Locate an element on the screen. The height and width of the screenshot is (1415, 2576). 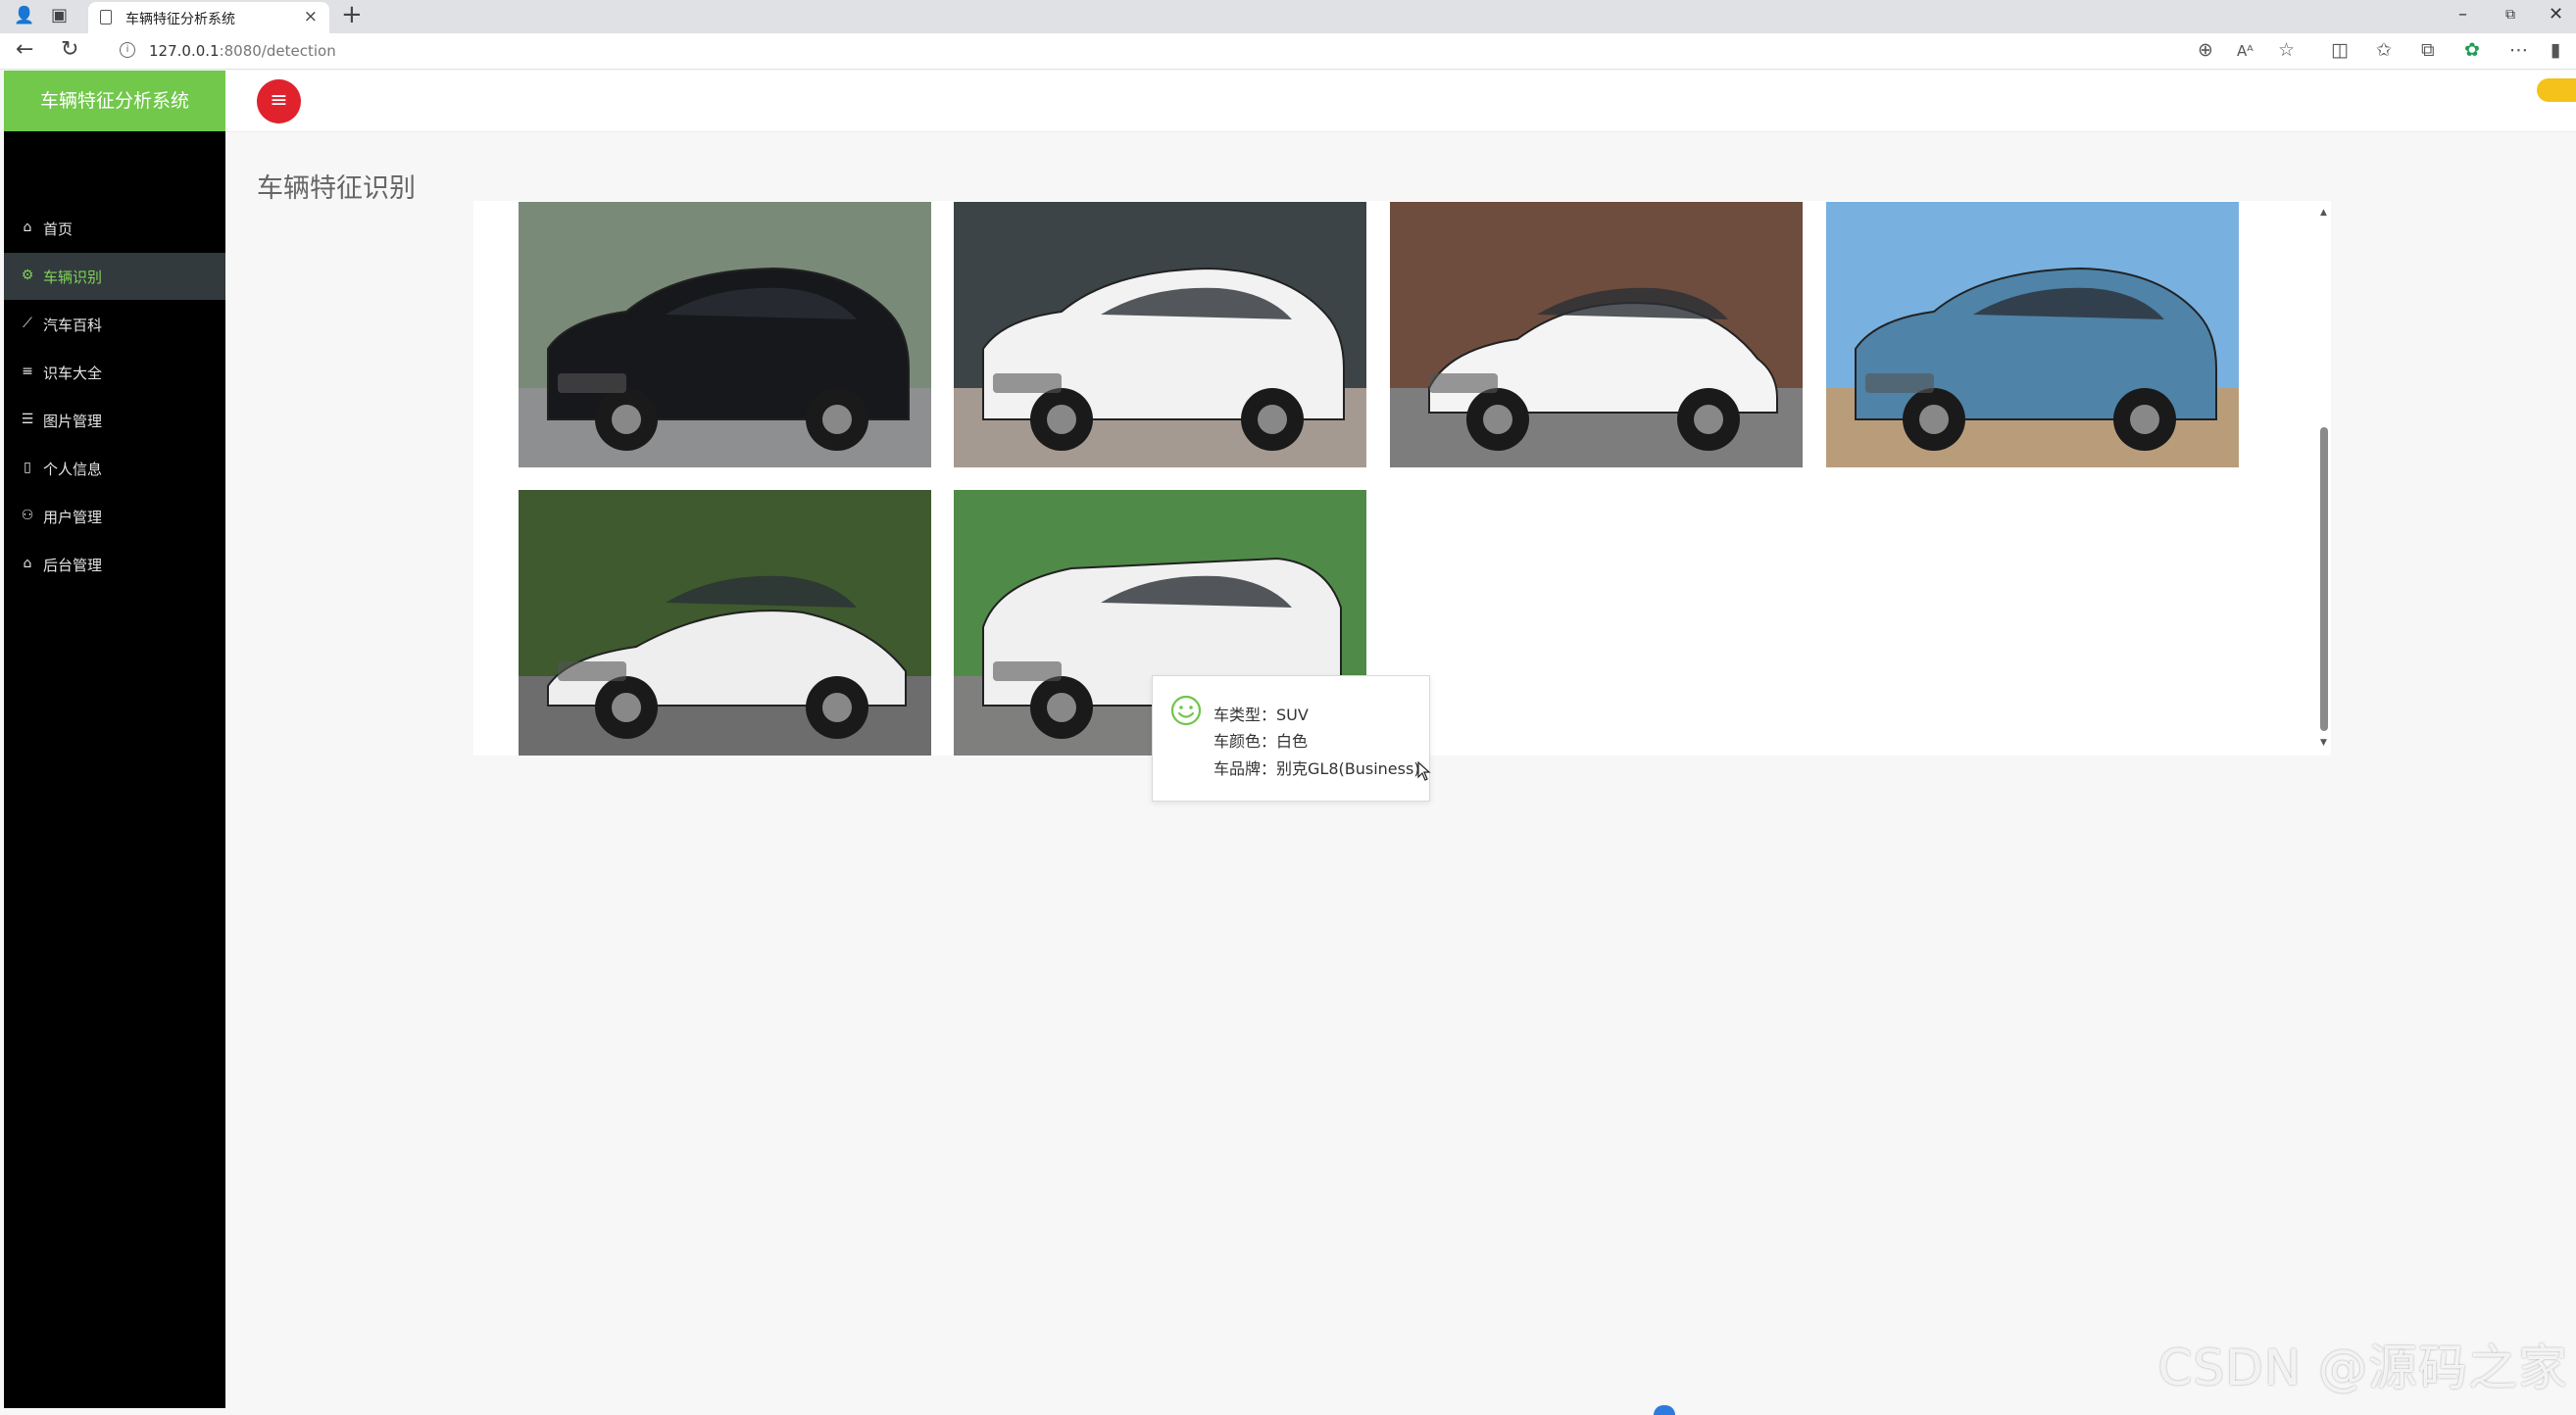
menu-toggle-button: ≡ is located at coordinates (279, 101).